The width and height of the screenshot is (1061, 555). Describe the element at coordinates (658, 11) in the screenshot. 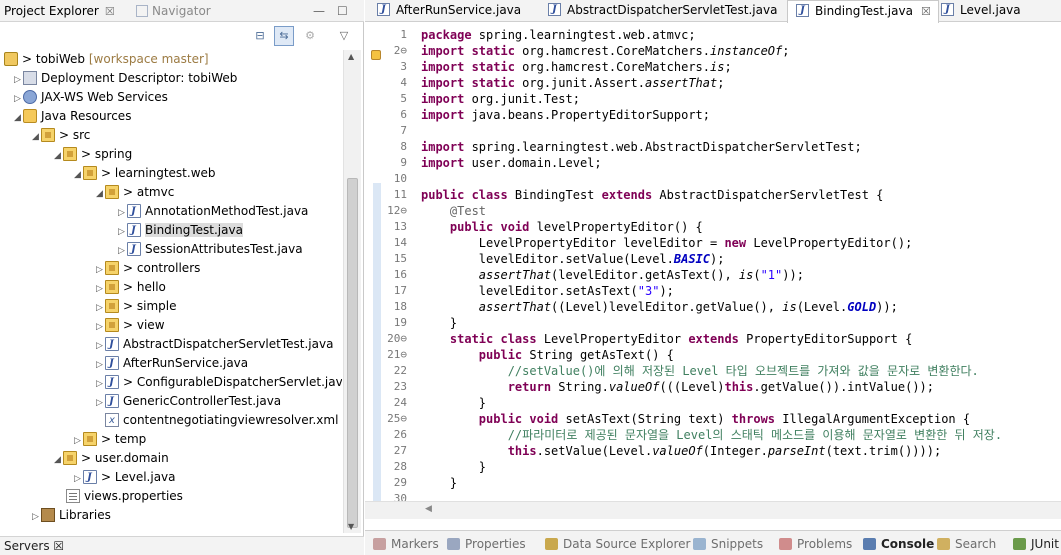

I see `tab-abstractdispatcherservlettest: AbstractDispatcherServletTest.java` at that location.